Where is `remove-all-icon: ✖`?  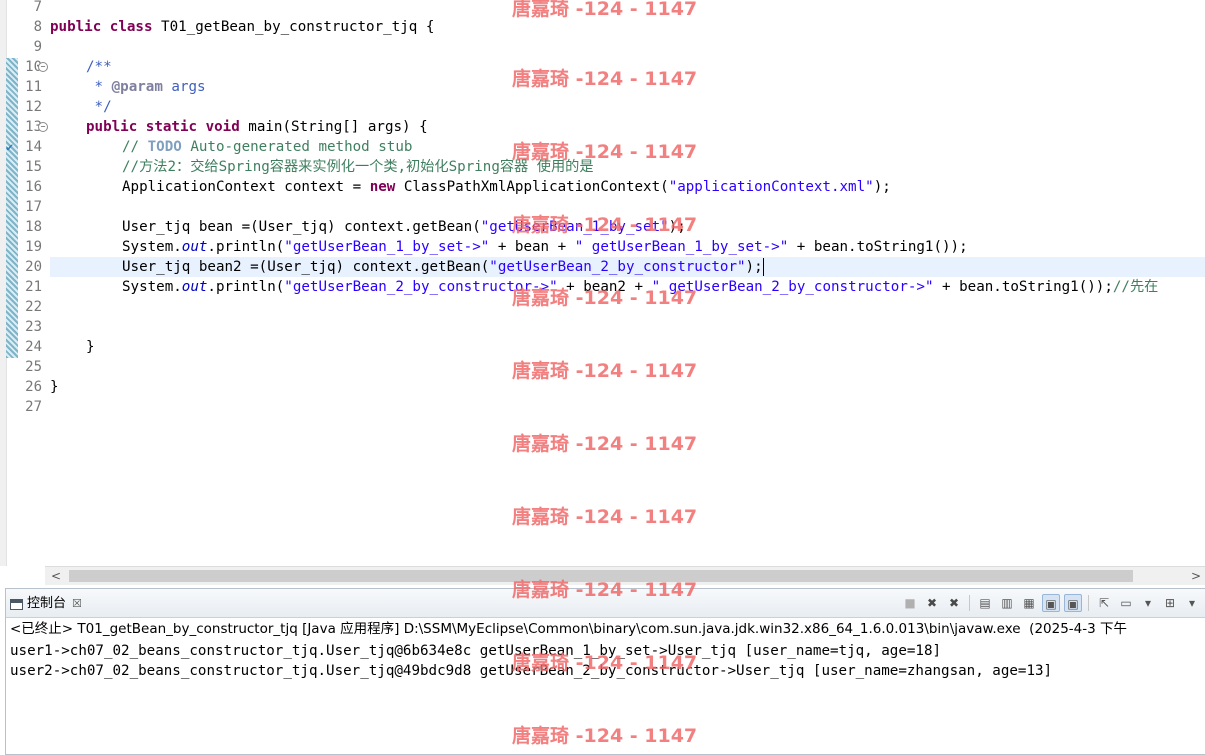 remove-all-icon: ✖ is located at coordinates (954, 603).